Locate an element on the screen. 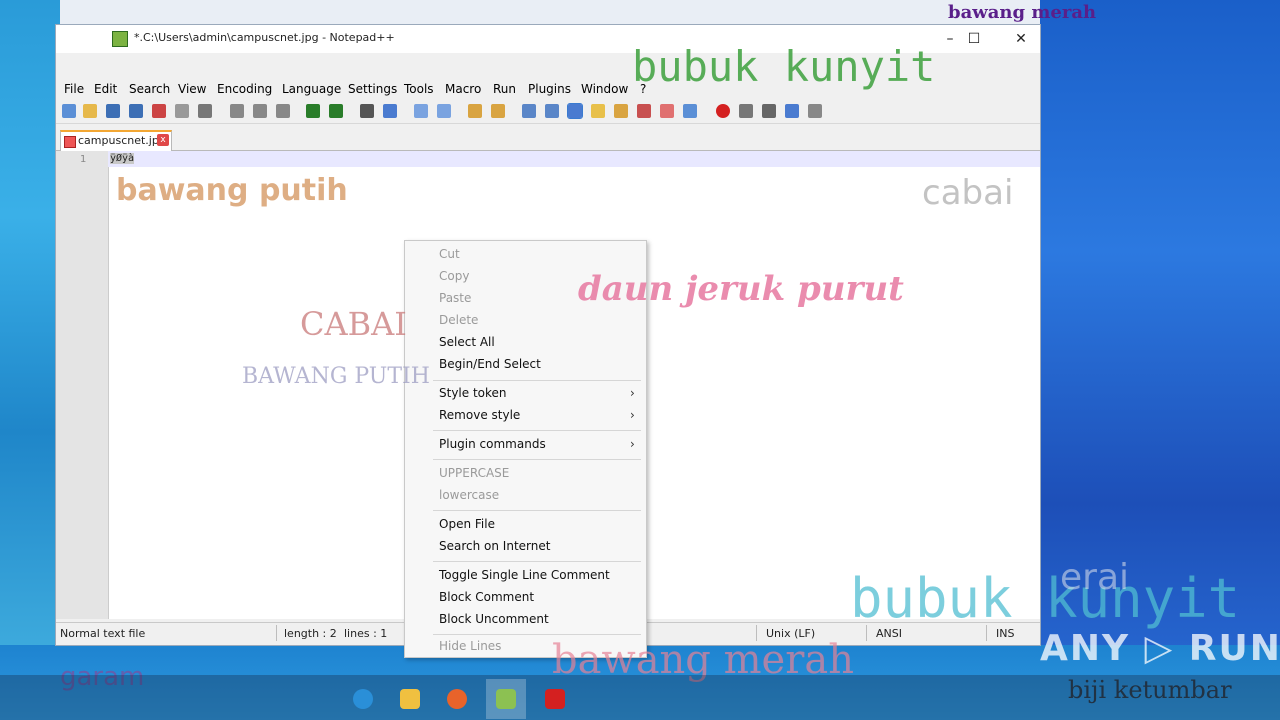 The image size is (1280, 720). new-file-icon is located at coordinates (69, 111).